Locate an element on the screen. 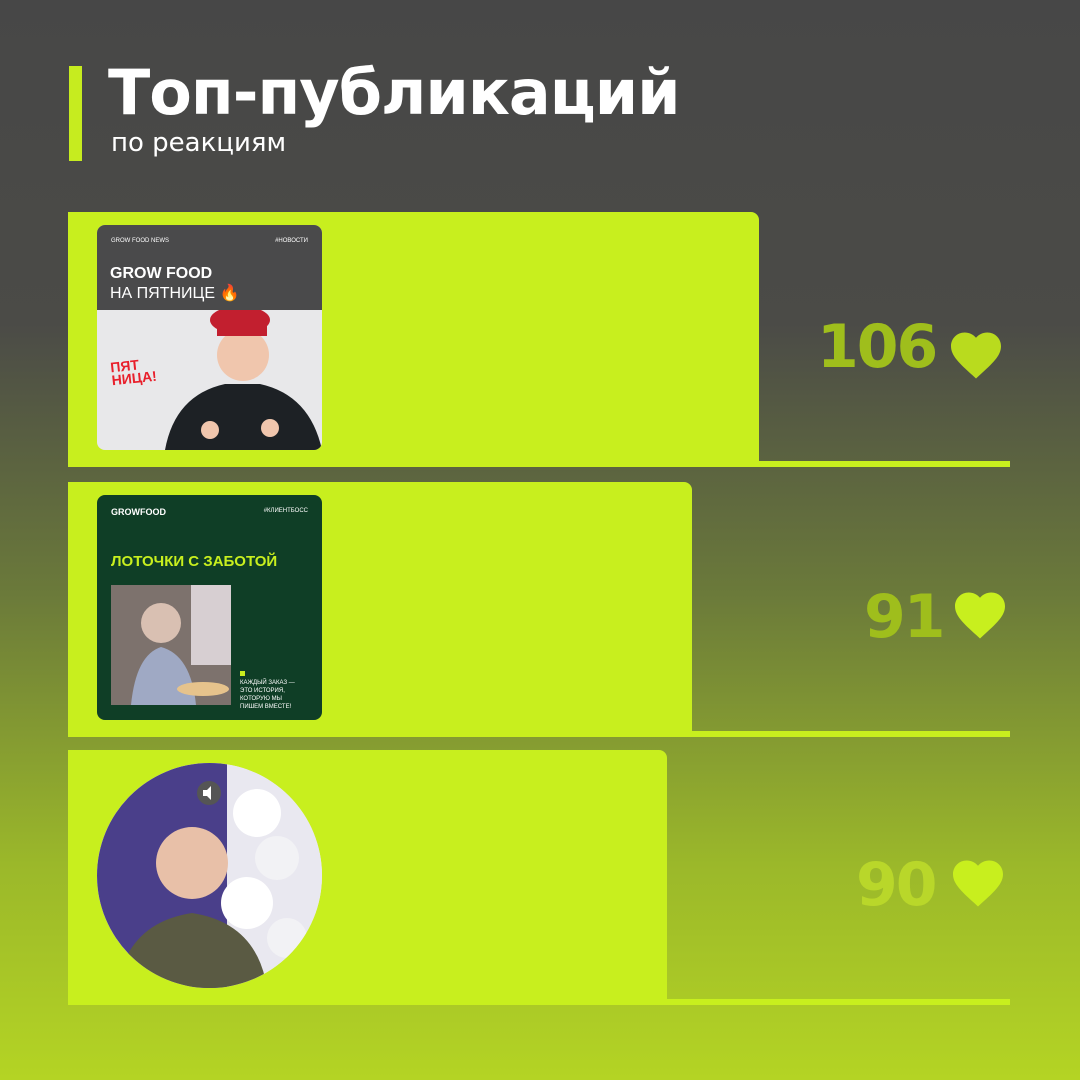  thumbnail-headline: GROW FOOD is located at coordinates (161, 273).